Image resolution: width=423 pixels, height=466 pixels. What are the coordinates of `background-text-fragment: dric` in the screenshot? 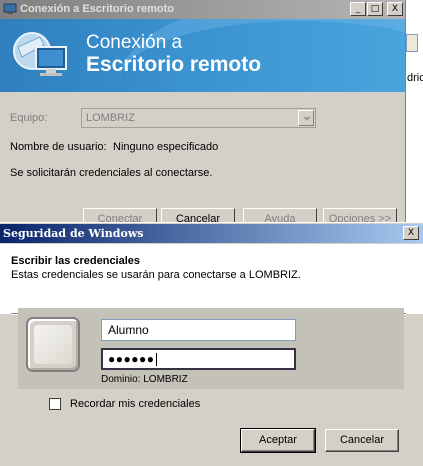 It's located at (415, 78).